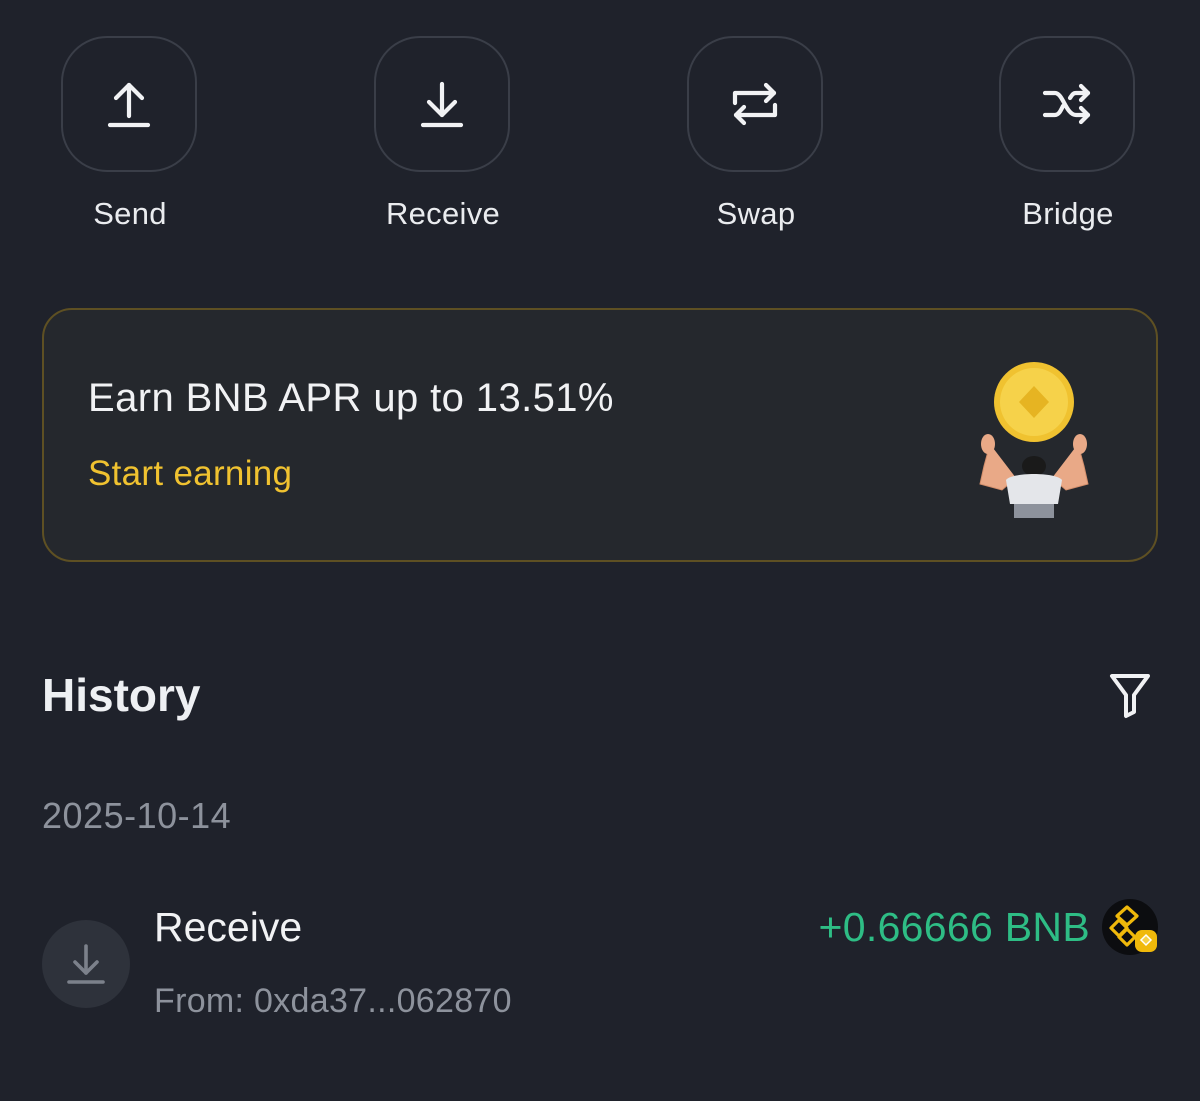 Image resolution: width=1200 pixels, height=1101 pixels. Describe the element at coordinates (130, 213) in the screenshot. I see `send-label: Send` at that location.